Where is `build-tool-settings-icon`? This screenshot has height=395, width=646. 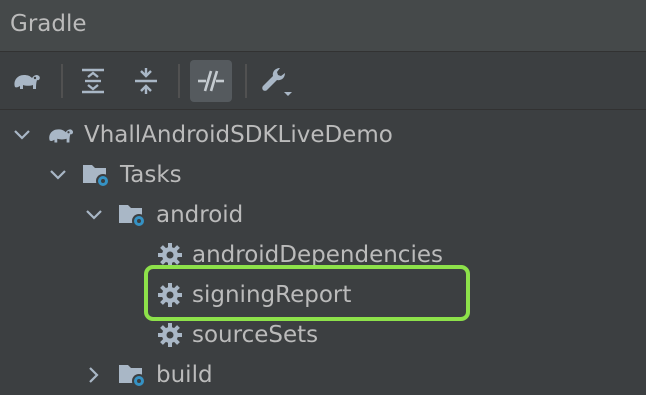
build-tool-settings-icon is located at coordinates (277, 82).